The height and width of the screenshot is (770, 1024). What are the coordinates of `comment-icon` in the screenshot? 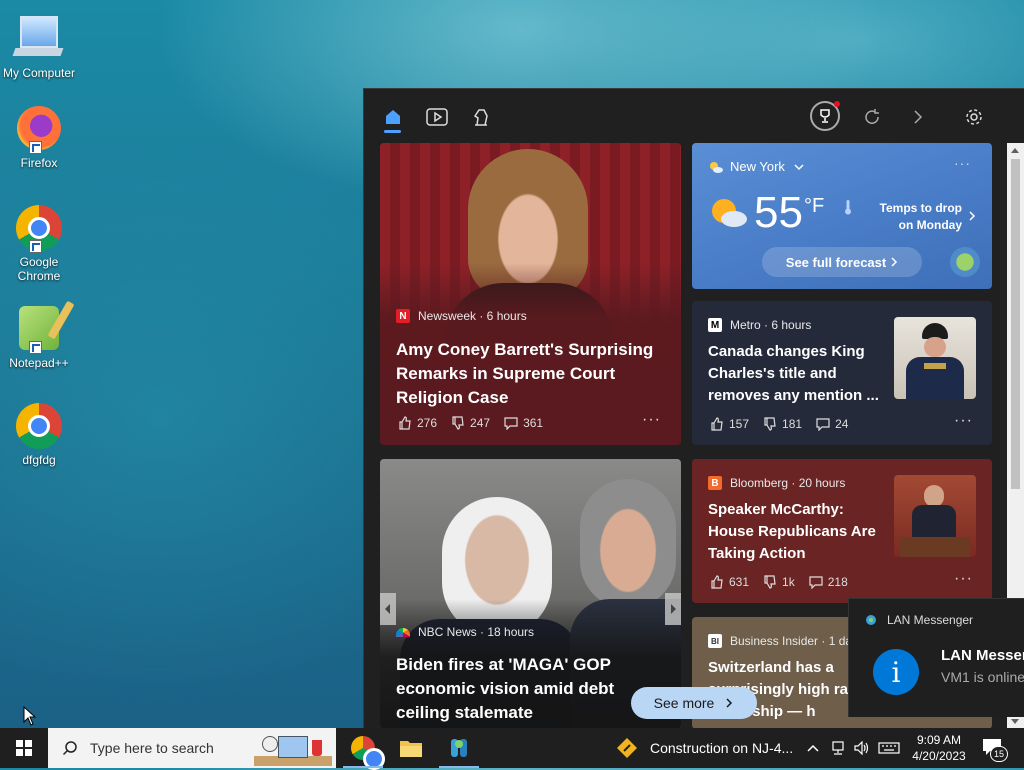 It's located at (511, 423).